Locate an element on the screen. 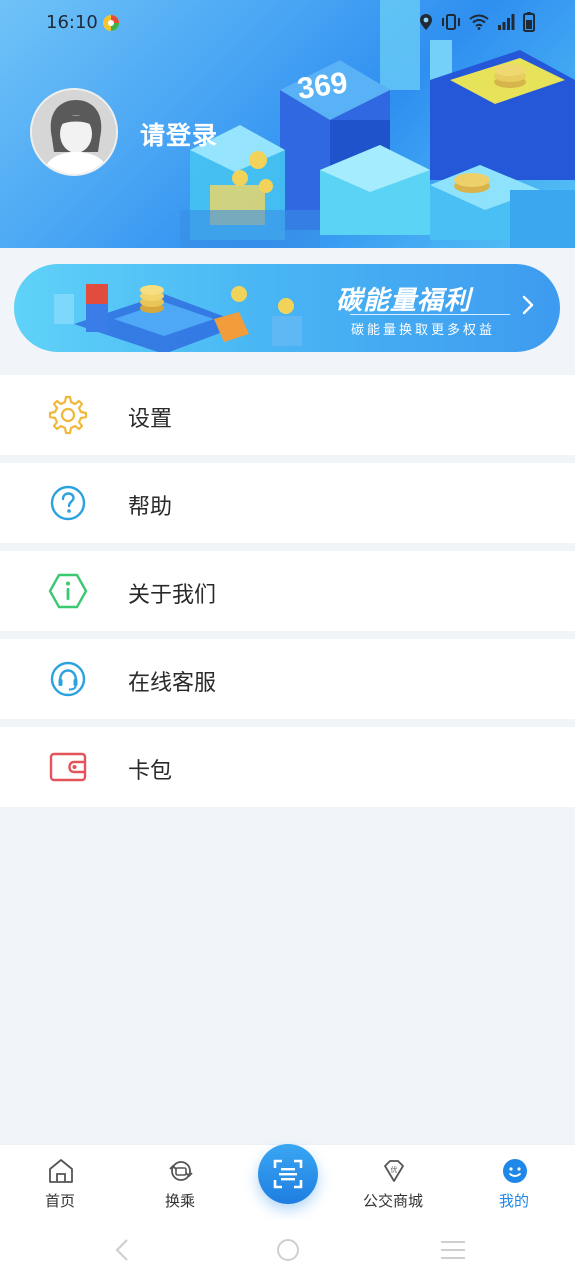 The height and width of the screenshot is (1280, 575). scan-button is located at coordinates (288, 1174).